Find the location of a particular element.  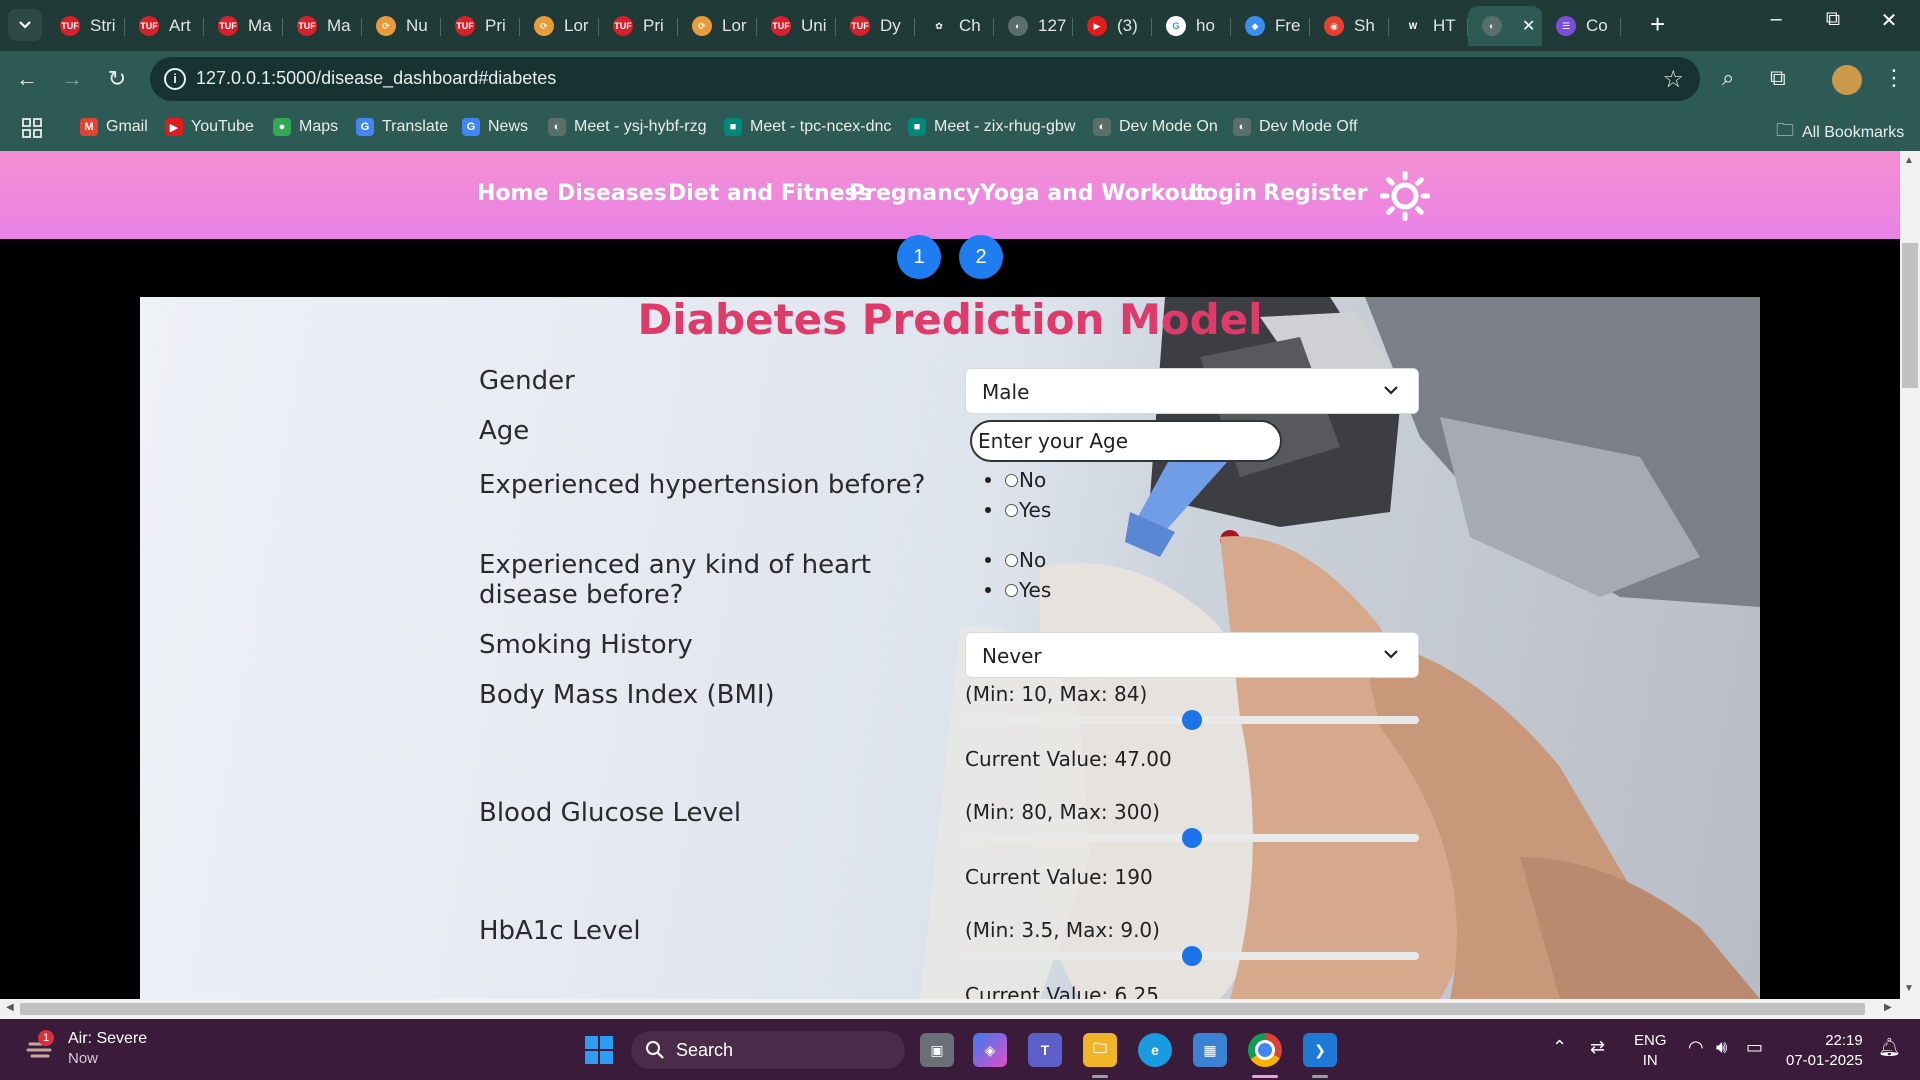

browser-tab: TUF Dy is located at coordinates (875, 26).